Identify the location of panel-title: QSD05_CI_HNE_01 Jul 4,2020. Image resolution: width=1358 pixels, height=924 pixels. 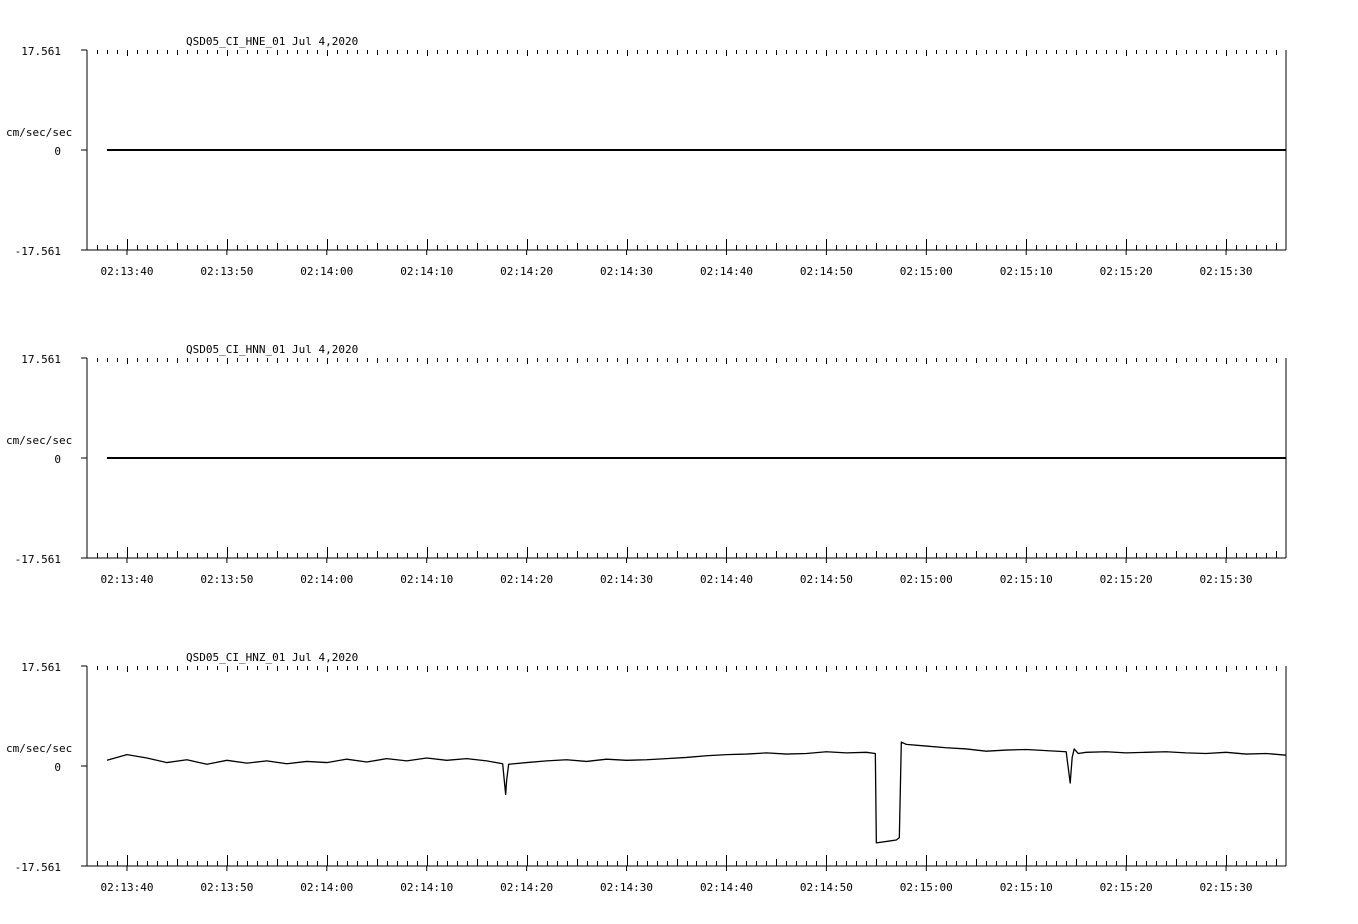
(272, 41).